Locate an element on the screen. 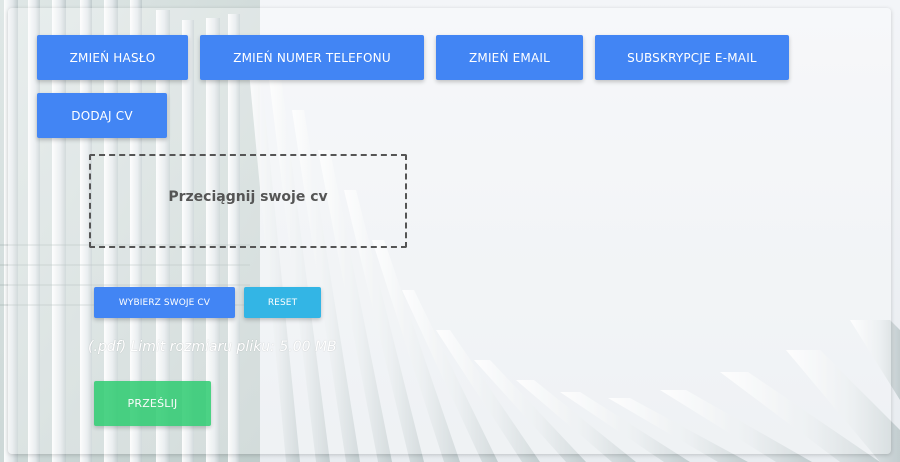  reset-button: RESET is located at coordinates (282, 302).